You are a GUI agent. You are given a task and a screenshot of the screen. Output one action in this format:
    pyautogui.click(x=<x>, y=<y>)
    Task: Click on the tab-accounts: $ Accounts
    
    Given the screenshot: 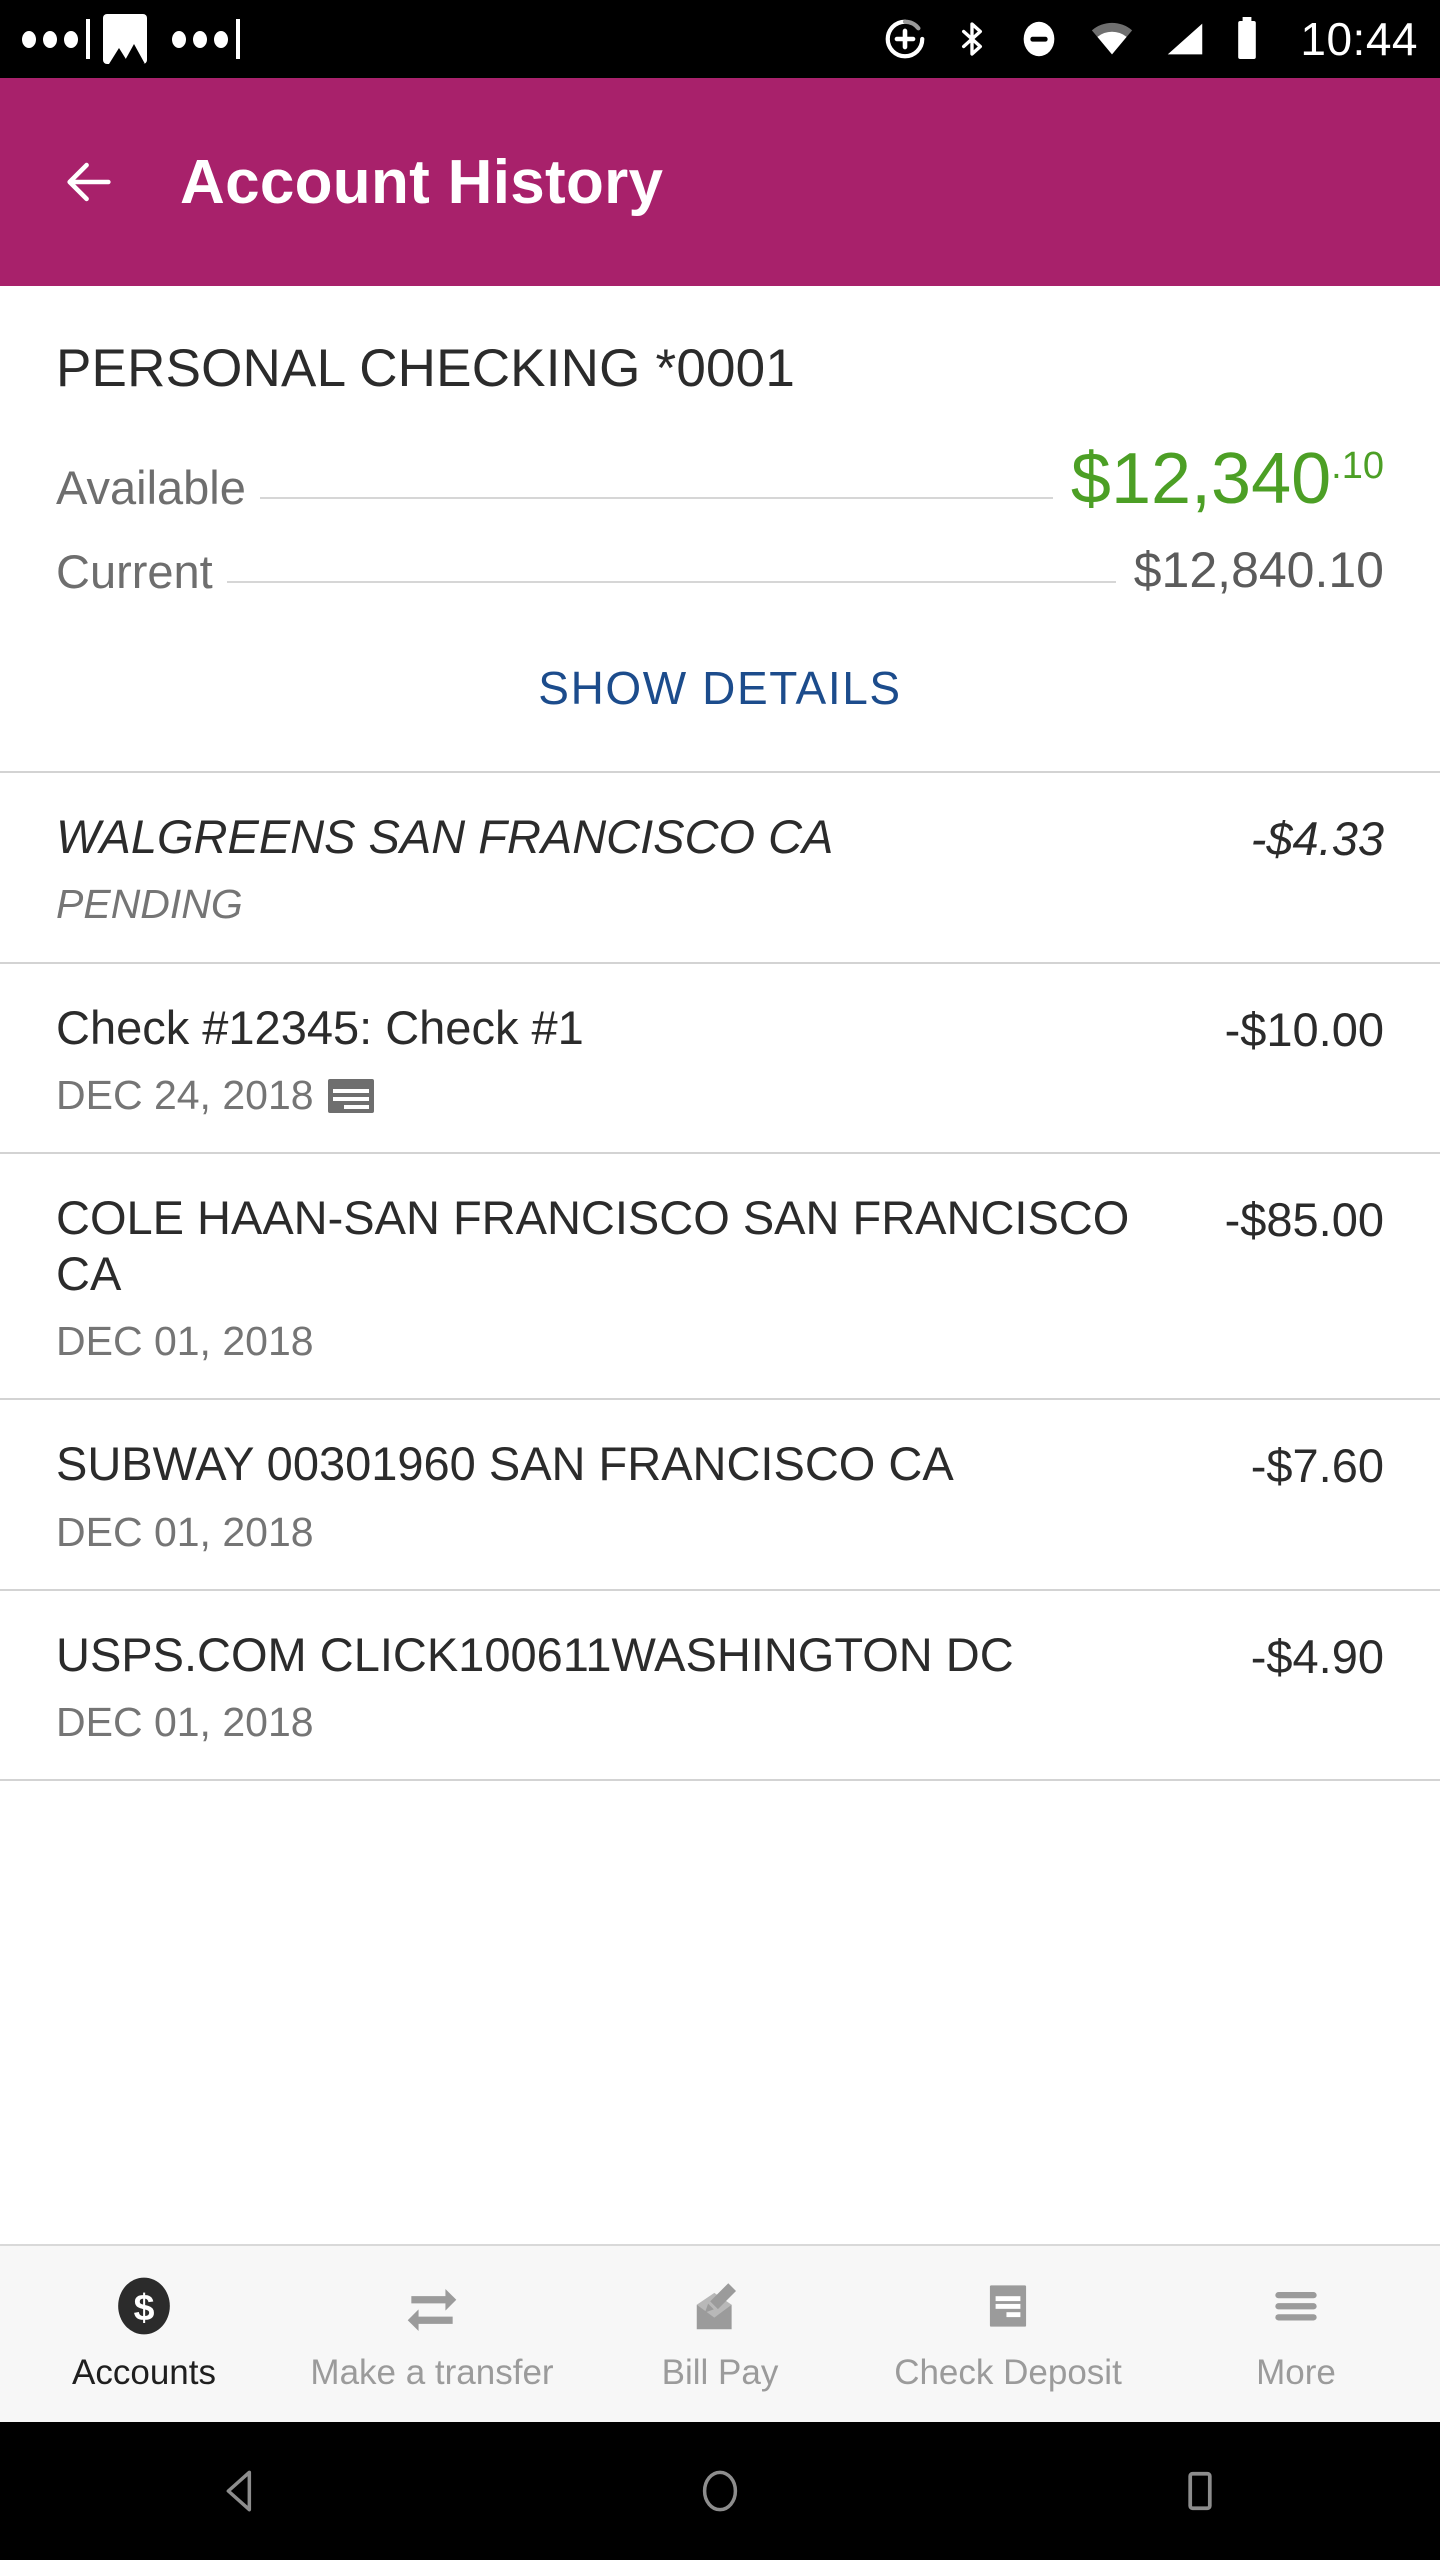 What is the action you would take?
    pyautogui.click(x=144, y=2334)
    